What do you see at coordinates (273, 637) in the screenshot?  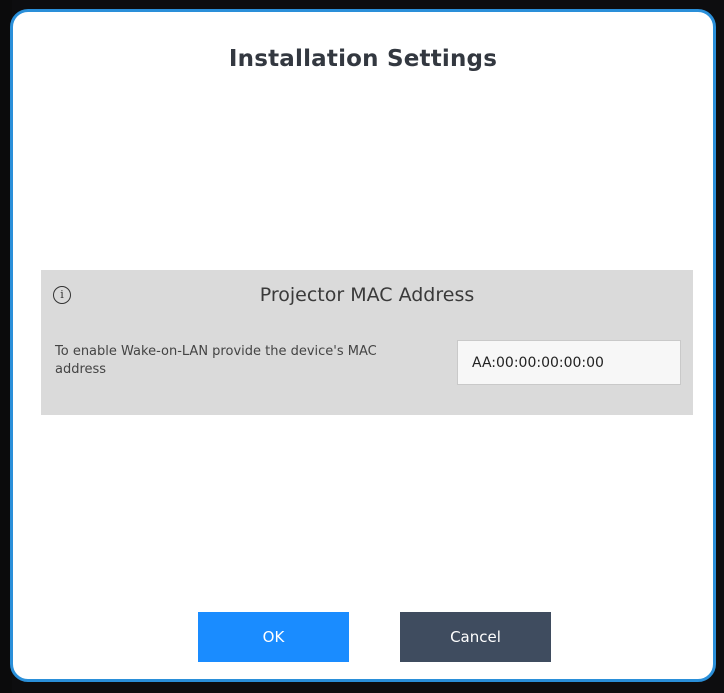 I see `ok-button: OK` at bounding box center [273, 637].